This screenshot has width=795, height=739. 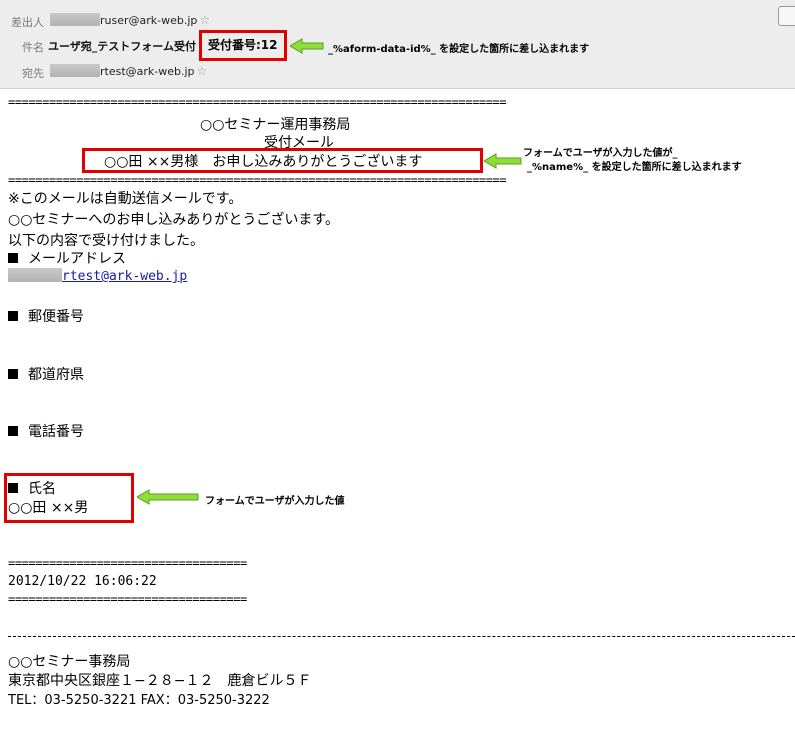 I want to click on name-annotation-line2: _%name%_ を設定した箇所に差し込まれます, so click(x=634, y=167).